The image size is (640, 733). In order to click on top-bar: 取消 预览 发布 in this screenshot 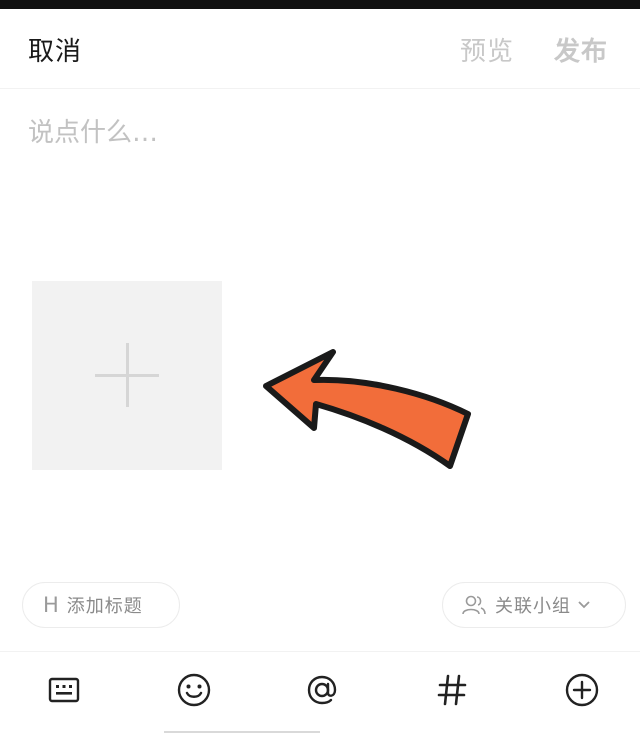, I will do `click(320, 49)`.